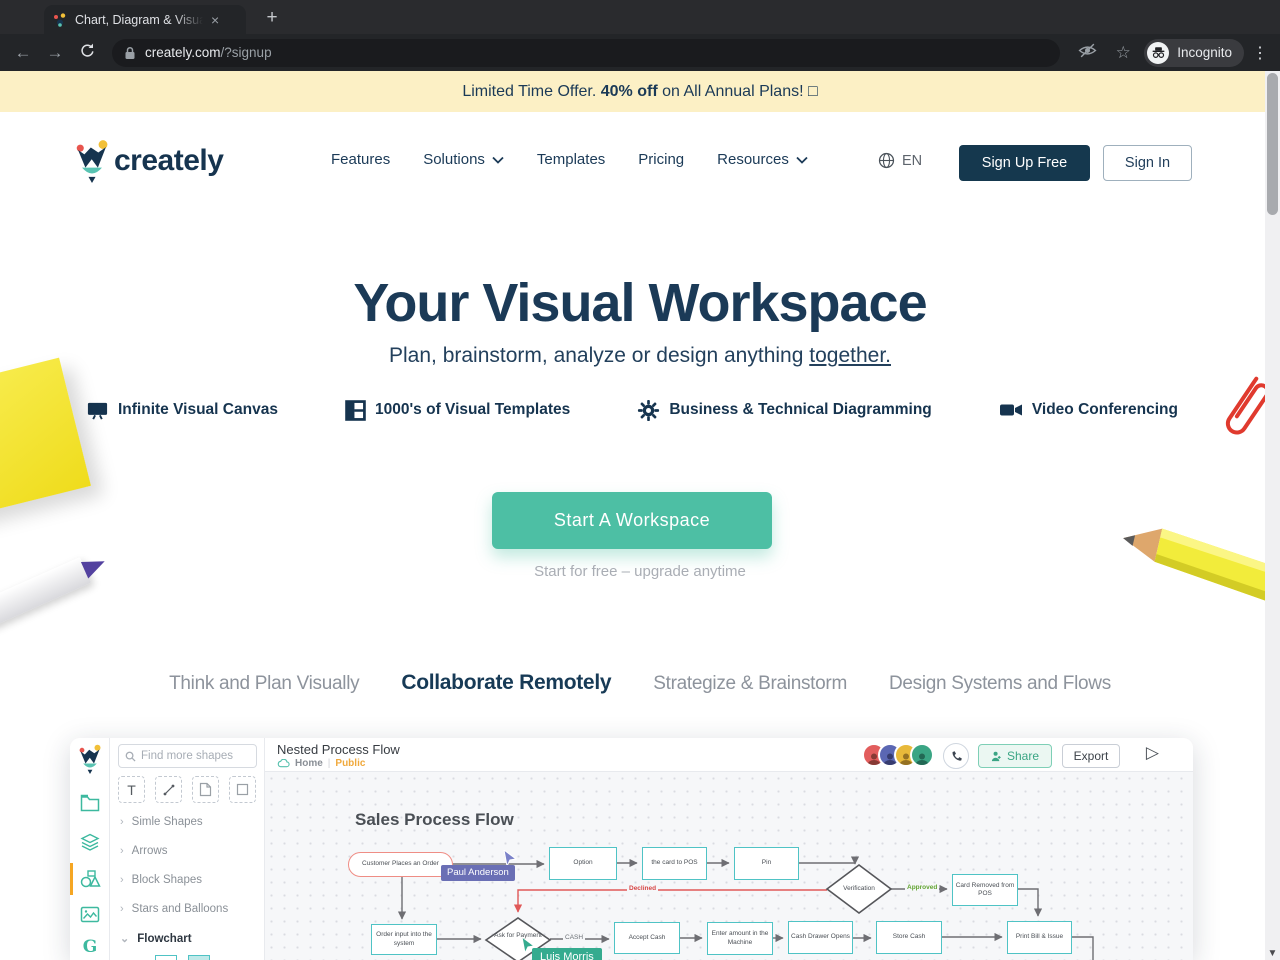 This screenshot has height=960, width=1280. What do you see at coordinates (1272, 515) in the screenshot?
I see `page-scrollbar: ▼` at bounding box center [1272, 515].